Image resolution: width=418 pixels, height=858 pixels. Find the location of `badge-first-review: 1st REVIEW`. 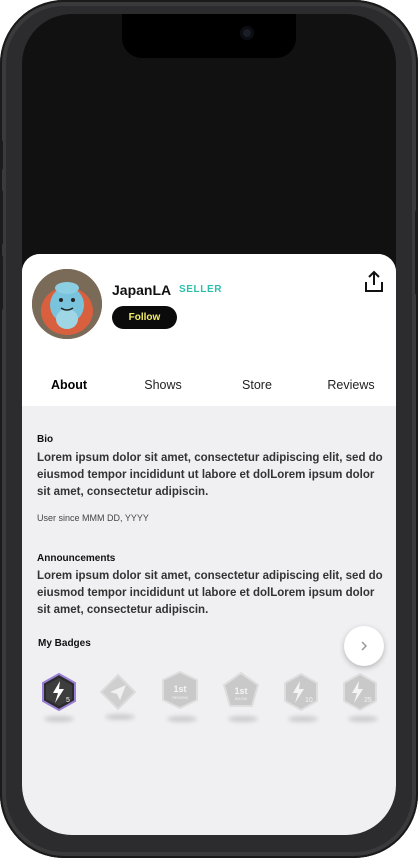

badge-first-review: 1st REVIEW is located at coordinates (180, 690).